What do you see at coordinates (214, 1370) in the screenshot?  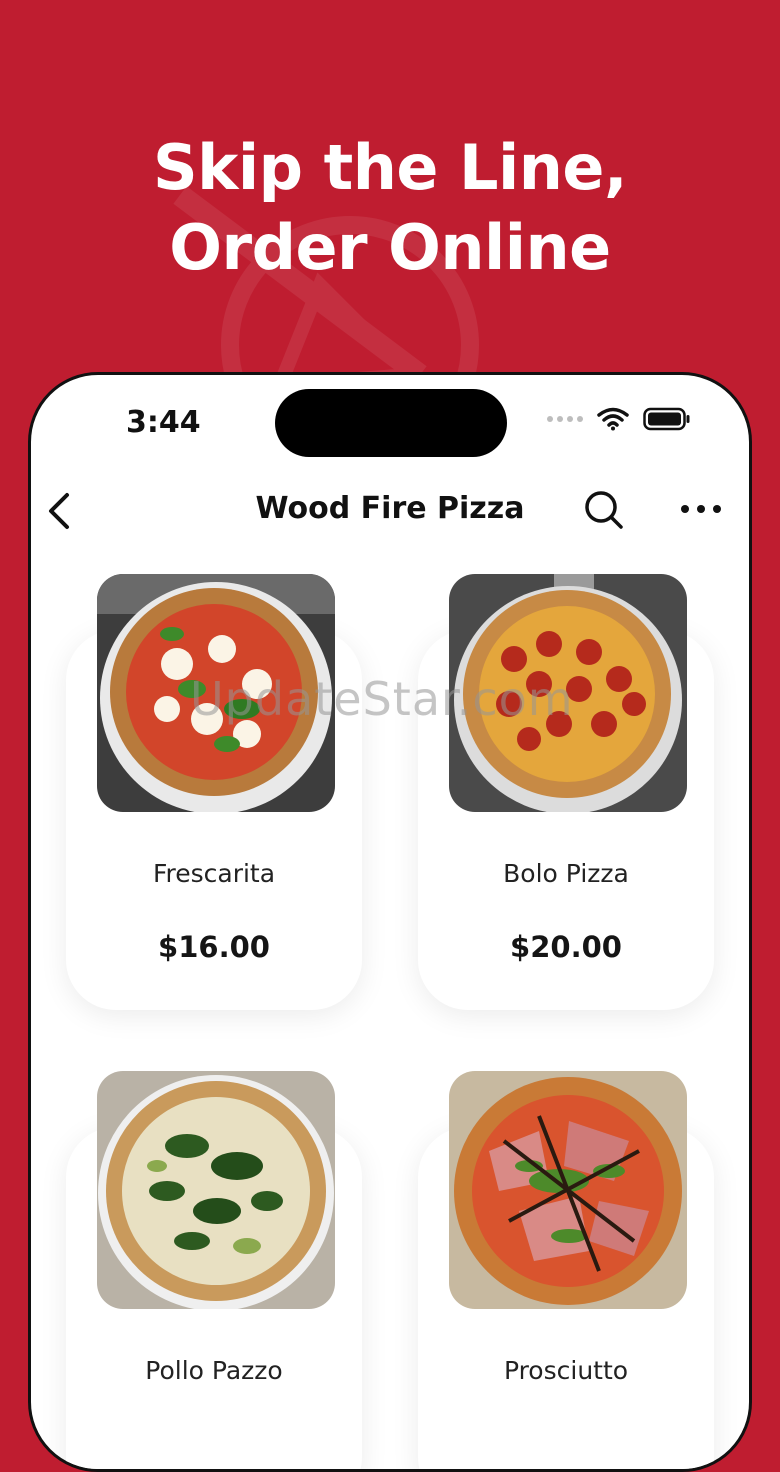 I see `product-name: Pollo Pazzo` at bounding box center [214, 1370].